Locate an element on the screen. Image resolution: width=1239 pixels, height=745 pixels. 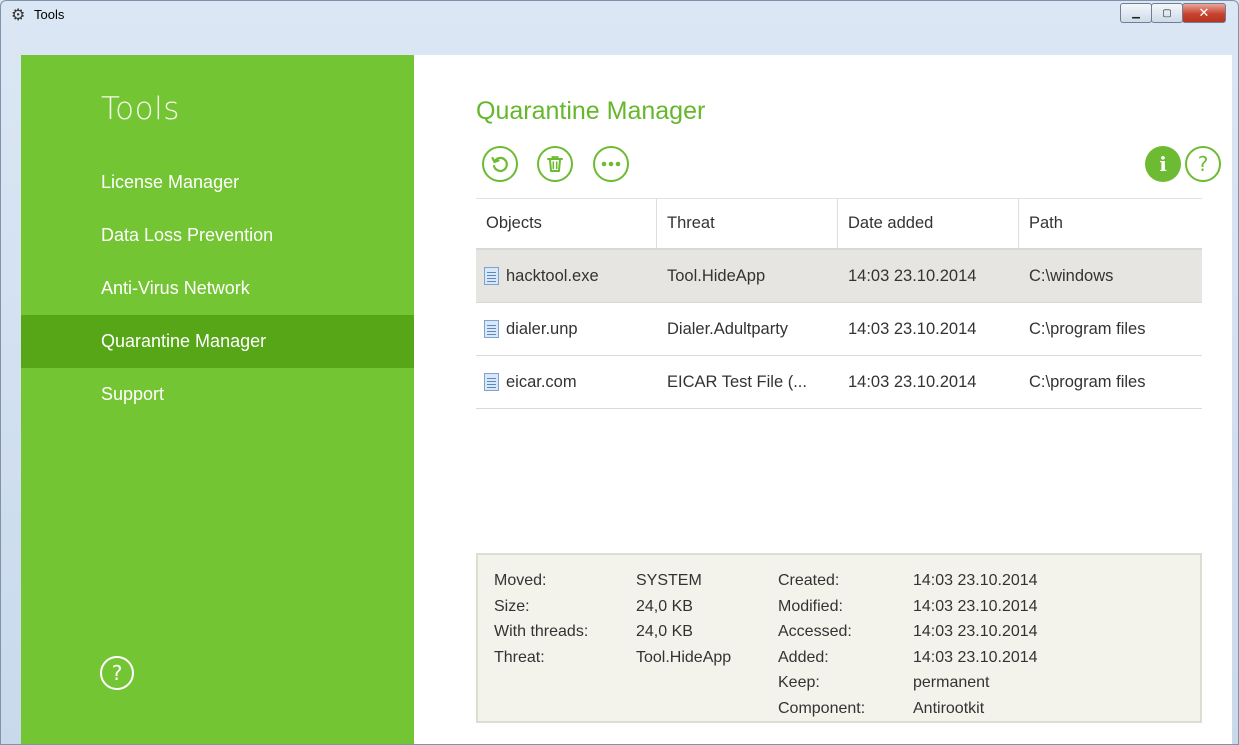
restore-icon is located at coordinates (499, 164).